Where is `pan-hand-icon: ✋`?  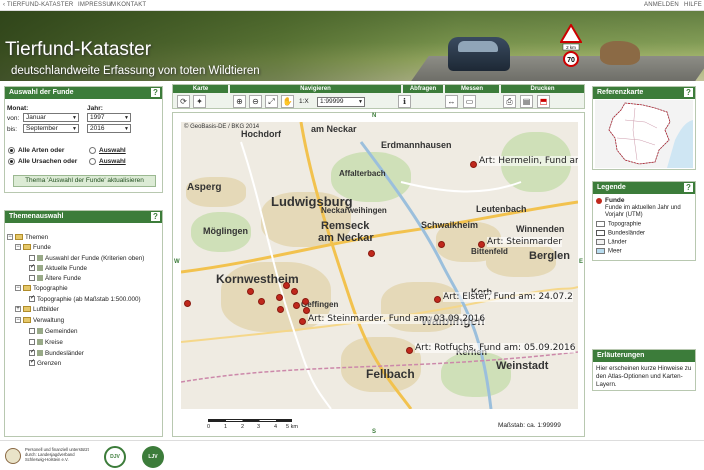 pan-hand-icon: ✋ is located at coordinates (287, 101).